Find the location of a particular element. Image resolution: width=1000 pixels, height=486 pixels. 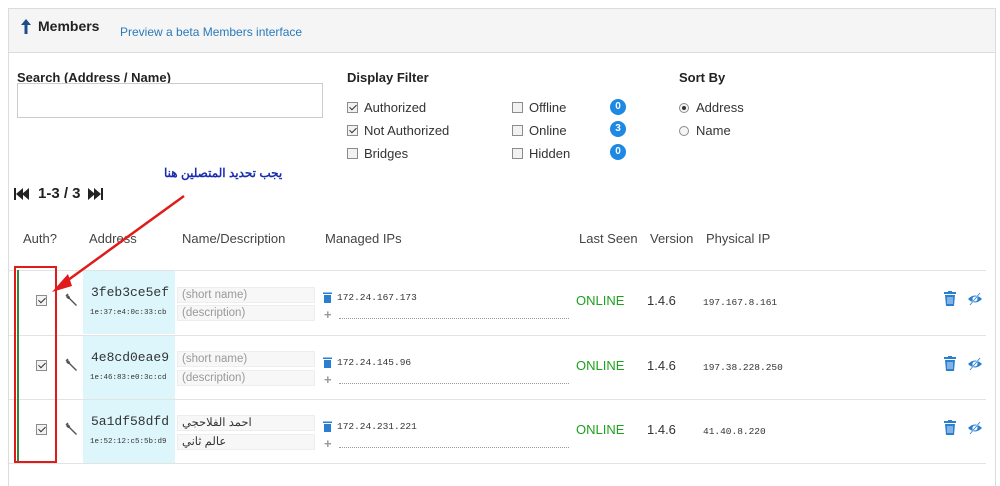

filter-not-authorized: Not Authorized is located at coordinates (398, 130).